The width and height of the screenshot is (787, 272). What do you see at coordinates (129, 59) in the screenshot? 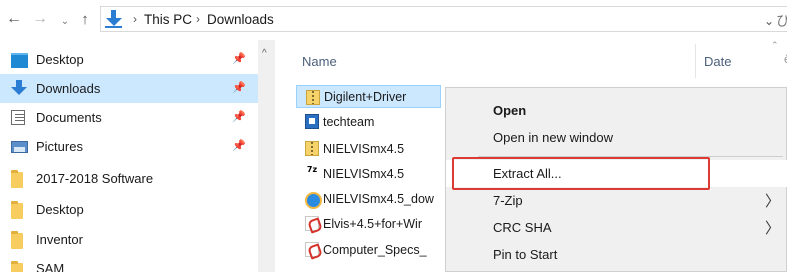
I see `nav-item-desktop-pinned: Desktop 📌` at bounding box center [129, 59].